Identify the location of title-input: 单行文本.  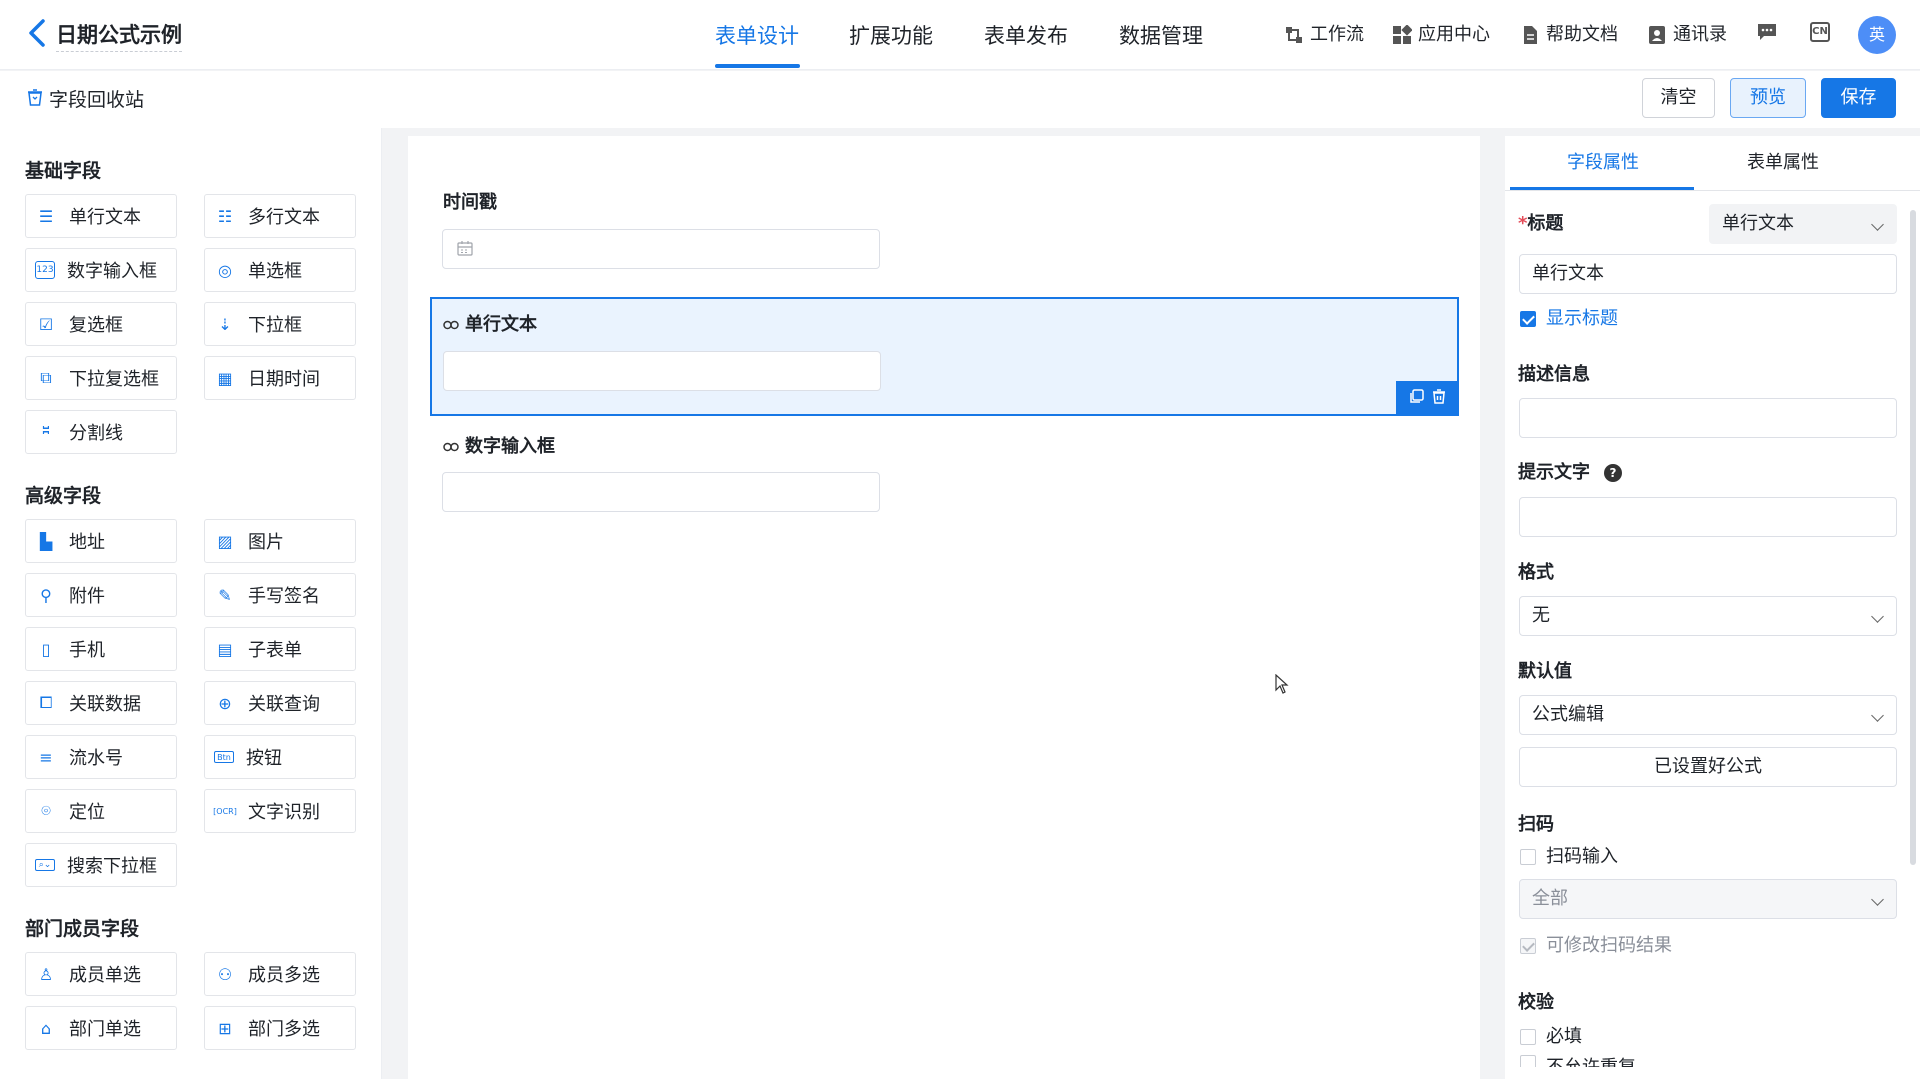
(1708, 274).